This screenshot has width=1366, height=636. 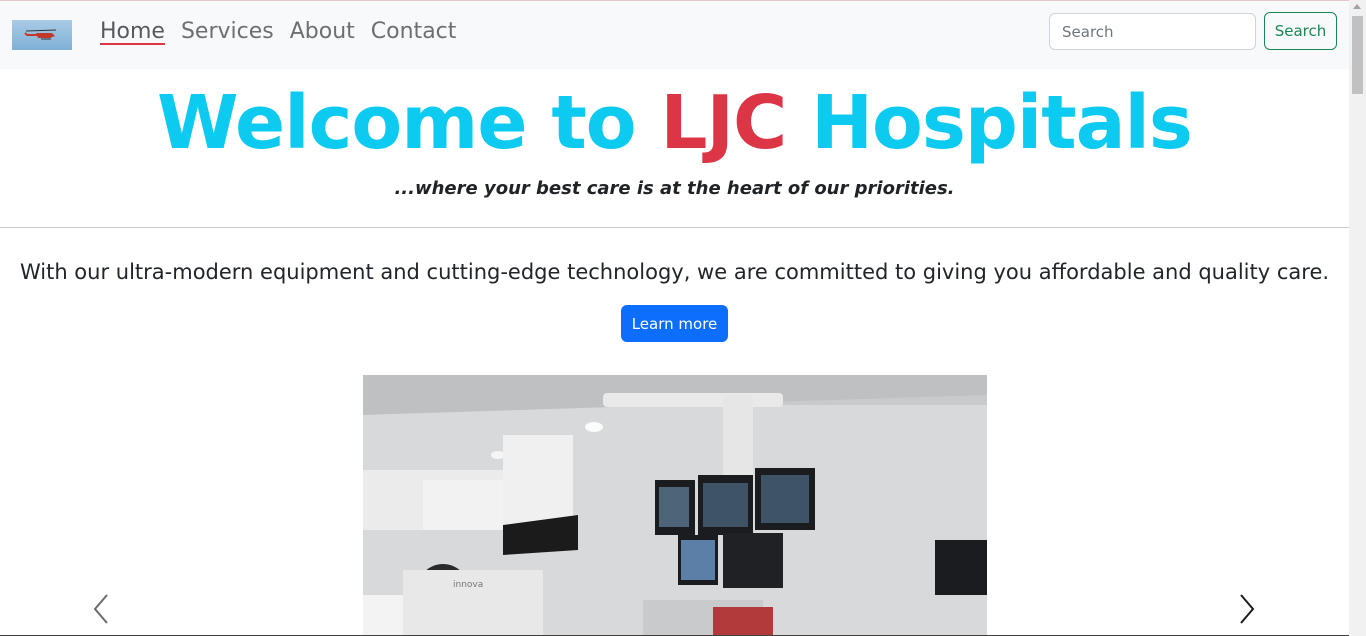 I want to click on divider, so click(x=674, y=227).